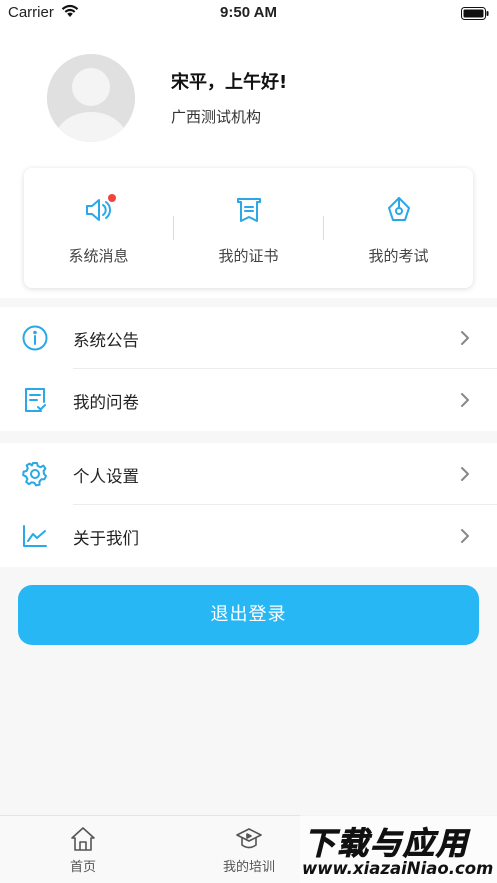 The width and height of the screenshot is (497, 883). I want to click on logout-button: 退出登录, so click(248, 615).